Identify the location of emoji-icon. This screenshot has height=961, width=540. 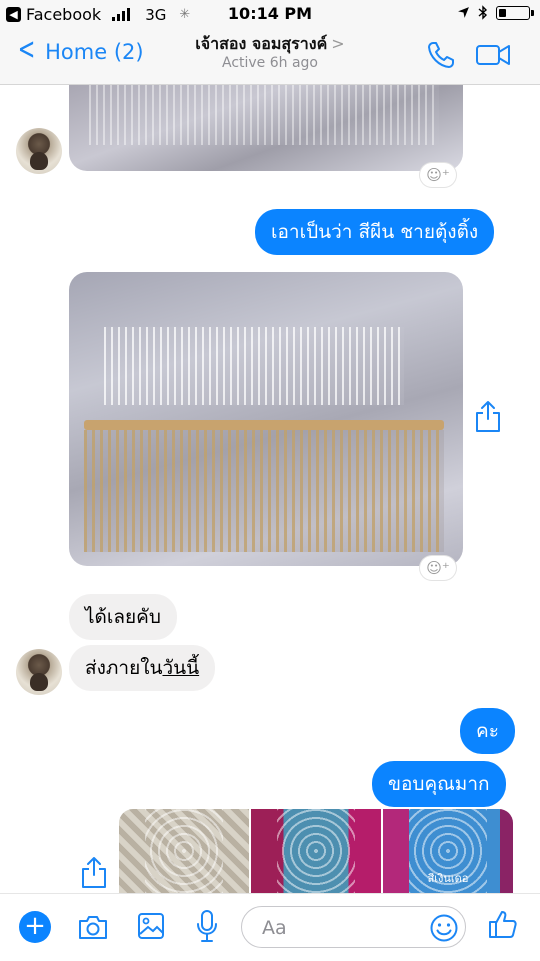
(444, 928).